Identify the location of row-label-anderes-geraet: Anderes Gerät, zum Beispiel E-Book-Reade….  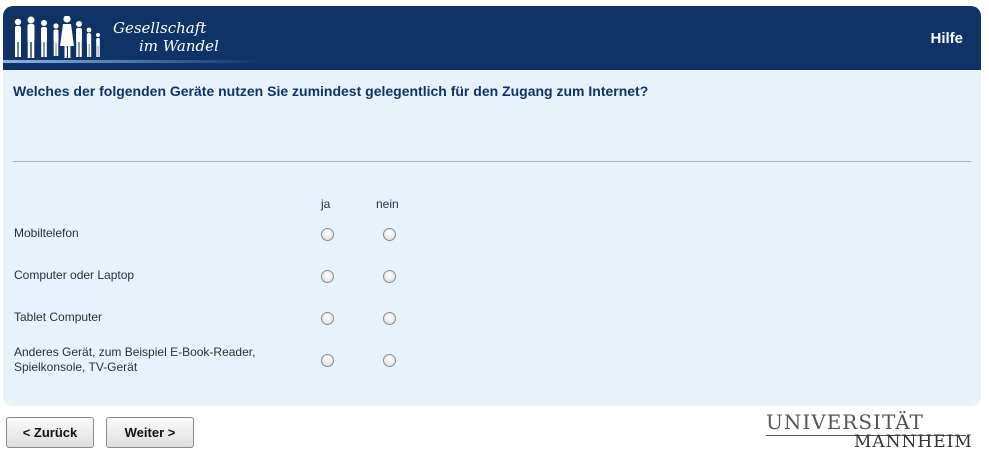
(134, 360).